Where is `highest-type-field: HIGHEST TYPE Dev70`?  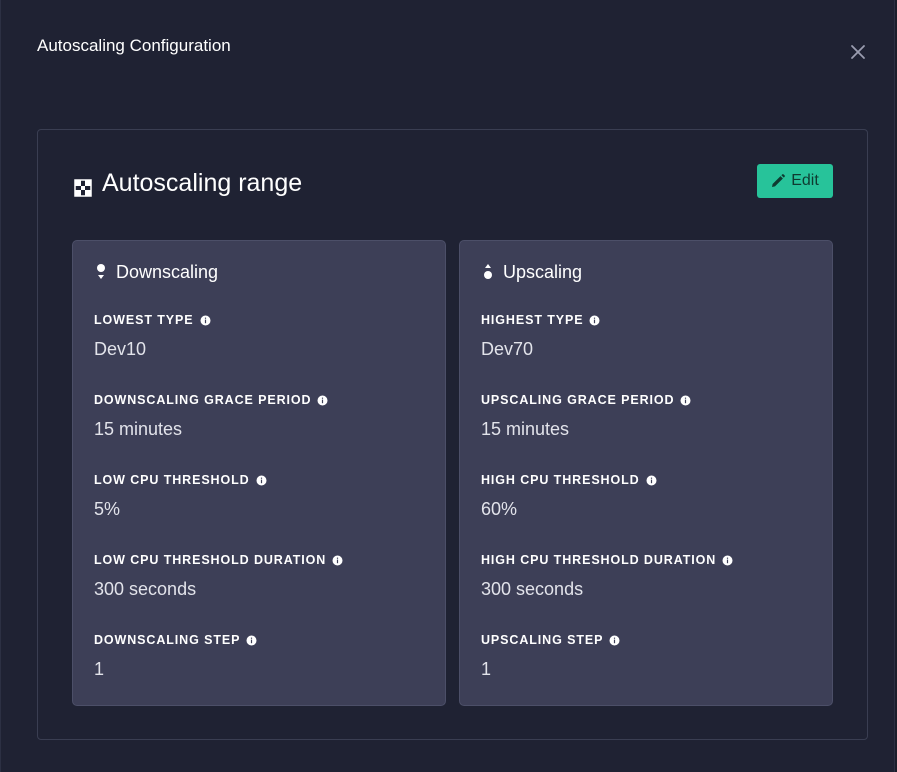
highest-type-field: HIGHEST TYPE Dev70 is located at coordinates (540, 336).